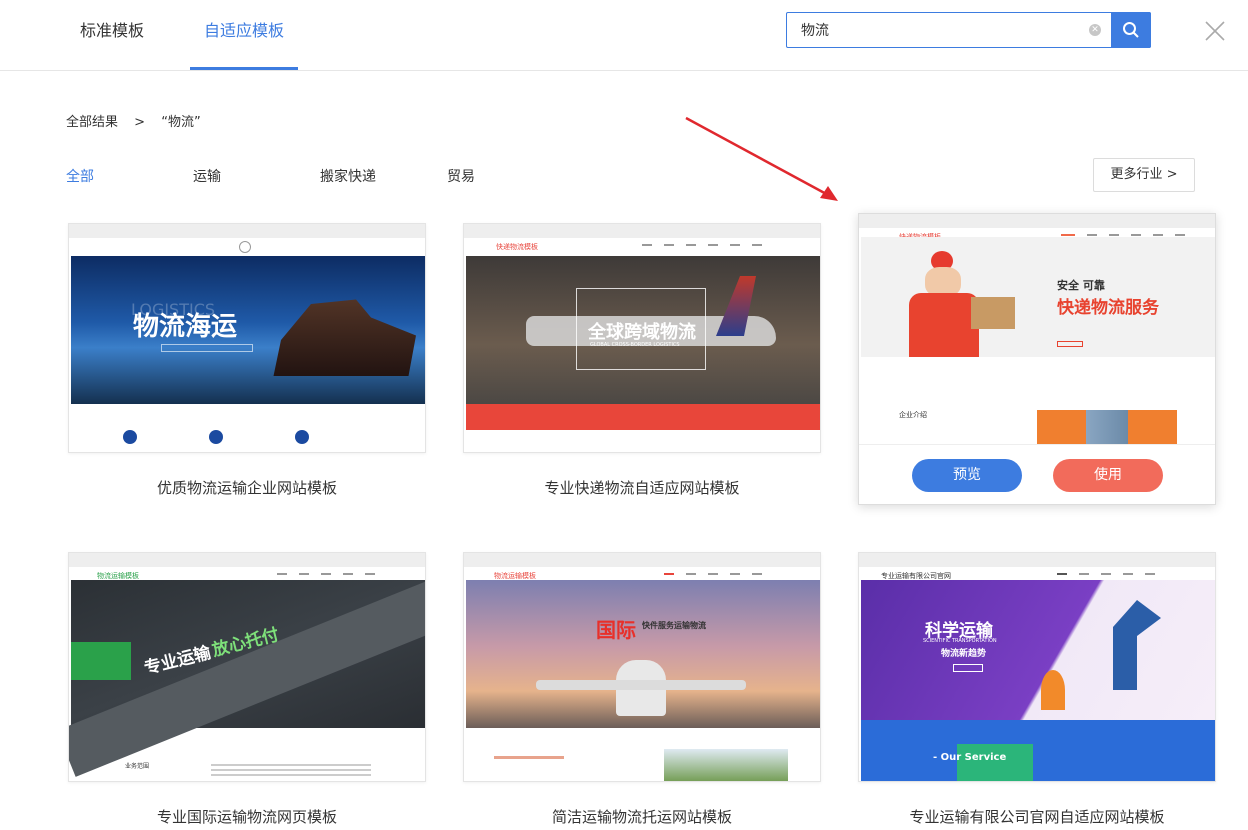 The image size is (1248, 830). Describe the element at coordinates (137, 766) in the screenshot. I see `section-title: 业务范围` at that location.